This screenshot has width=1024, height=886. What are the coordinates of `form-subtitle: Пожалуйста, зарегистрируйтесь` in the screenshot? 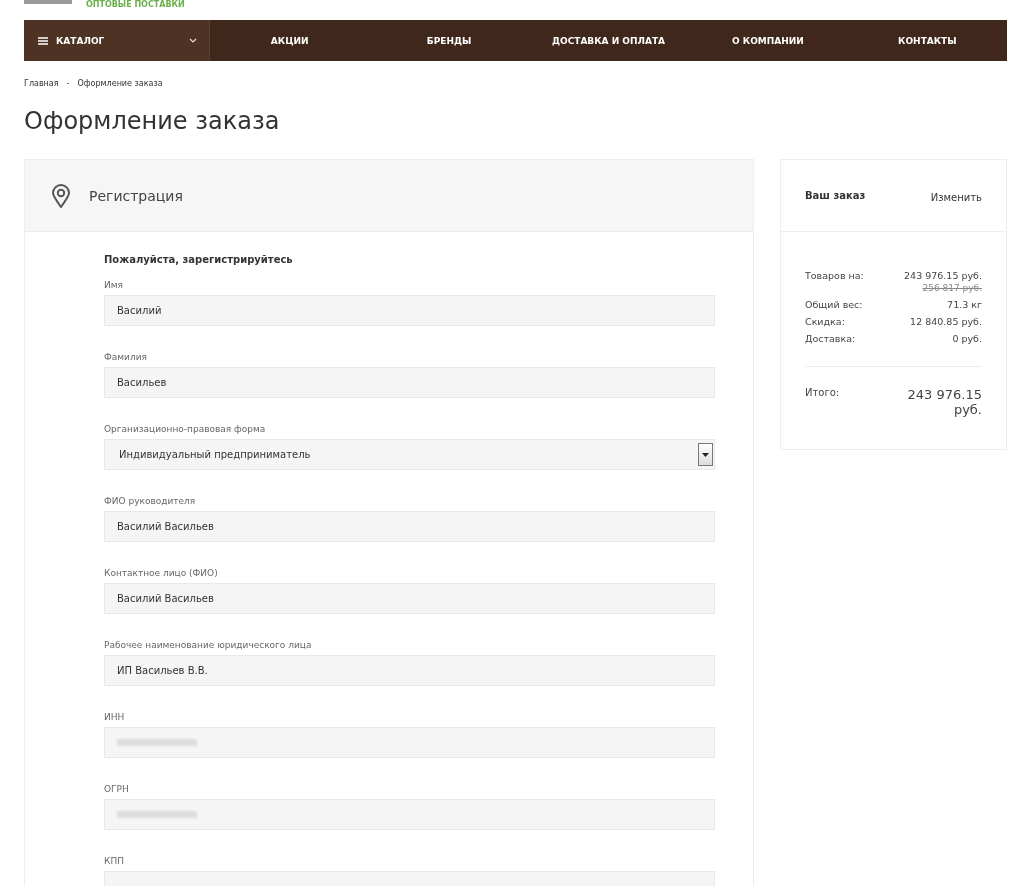 It's located at (199, 259).